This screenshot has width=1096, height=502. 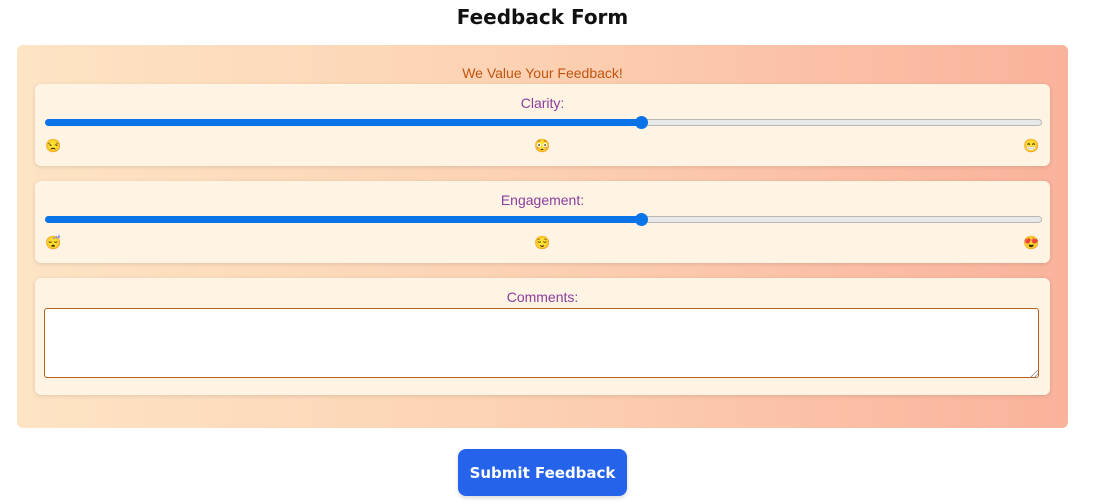 I want to click on clarity-slider-thumb, so click(x=641, y=122).